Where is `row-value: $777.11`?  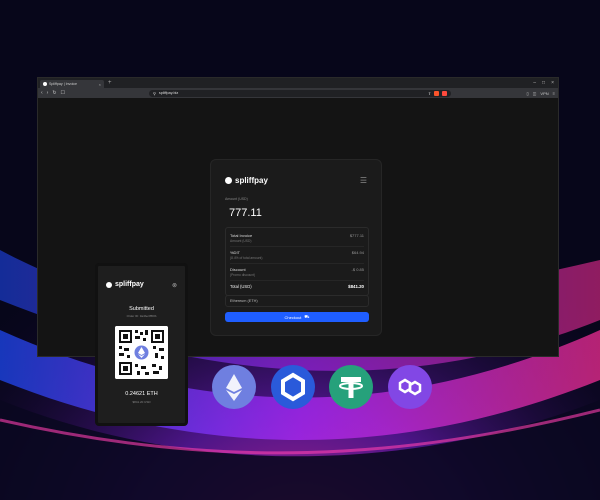
row-value: $777.11 is located at coordinates (356, 235).